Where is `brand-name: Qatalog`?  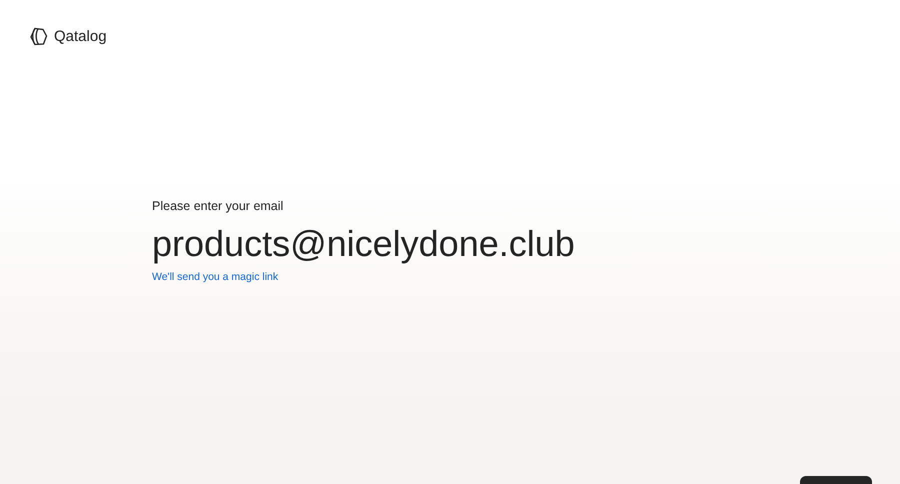 brand-name: Qatalog is located at coordinates (80, 36).